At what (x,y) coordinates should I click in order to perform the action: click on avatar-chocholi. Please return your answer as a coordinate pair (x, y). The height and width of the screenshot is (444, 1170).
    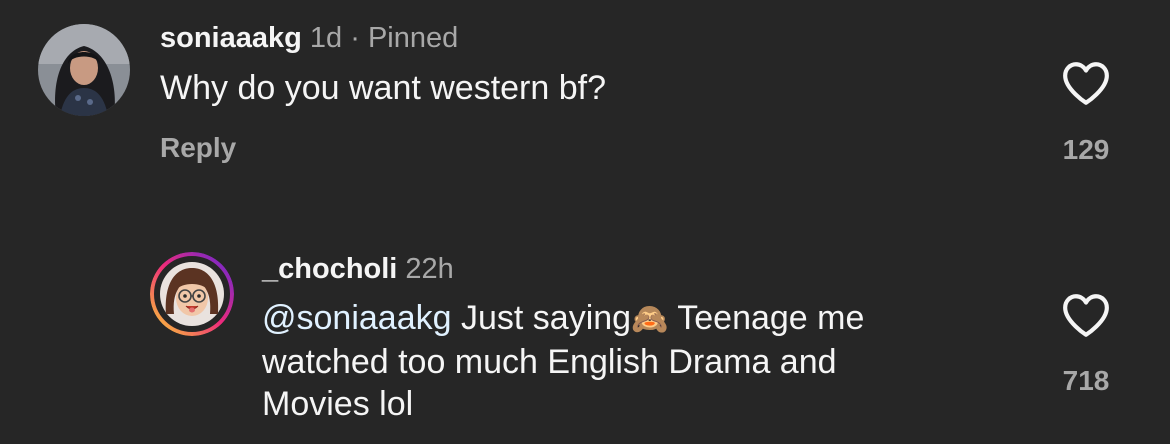
    Looking at the image, I should click on (192, 294).